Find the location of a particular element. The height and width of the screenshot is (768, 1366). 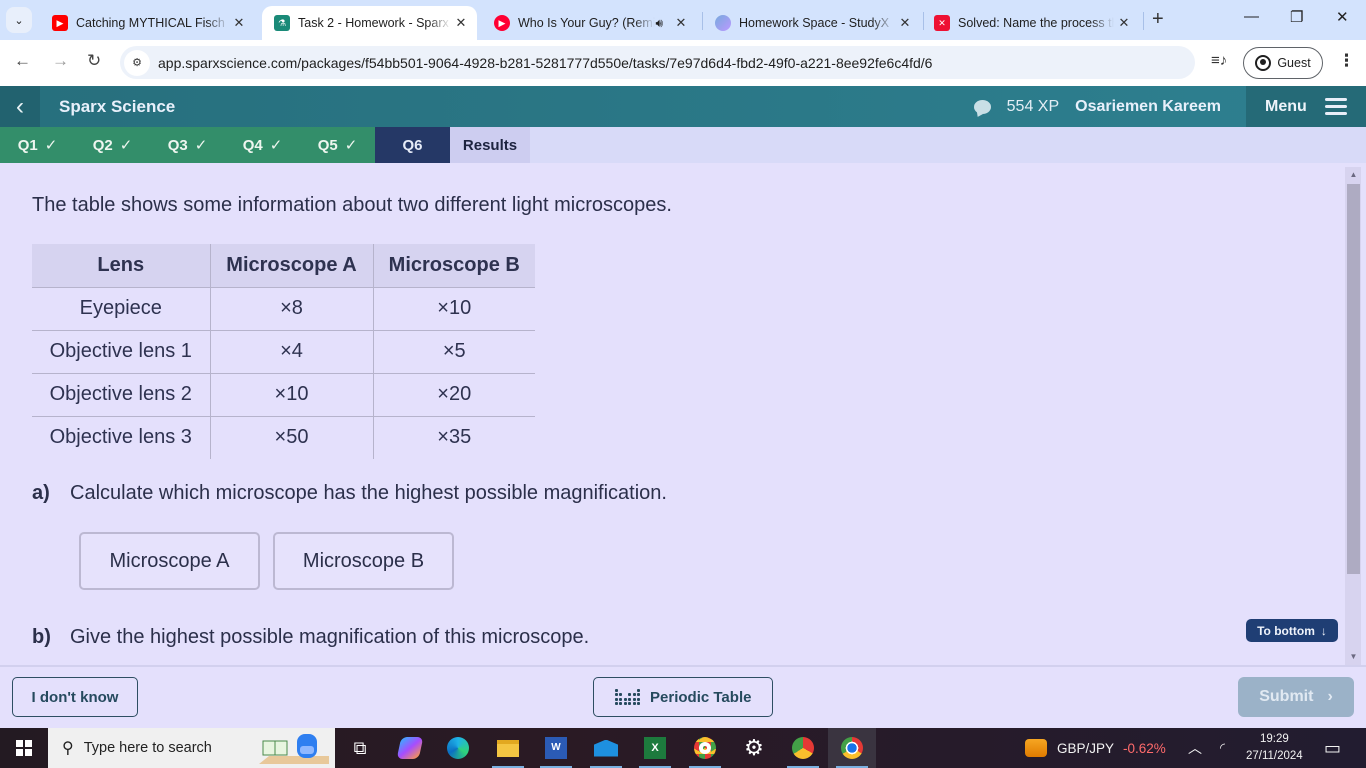

search-icon: ⚲ is located at coordinates (68, 748).